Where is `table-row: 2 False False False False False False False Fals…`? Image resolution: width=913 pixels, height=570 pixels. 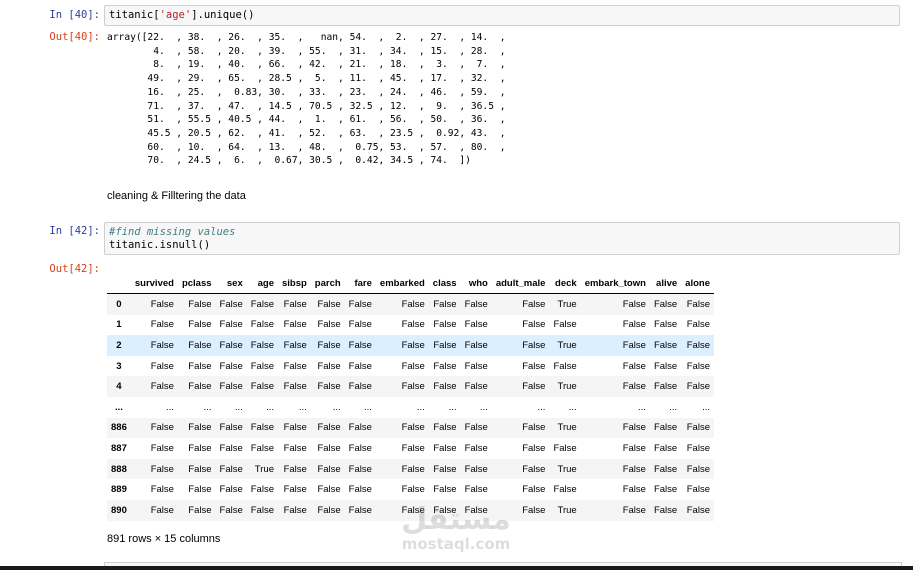 table-row: 2 False False False False False False False Fals… is located at coordinates (410, 345).